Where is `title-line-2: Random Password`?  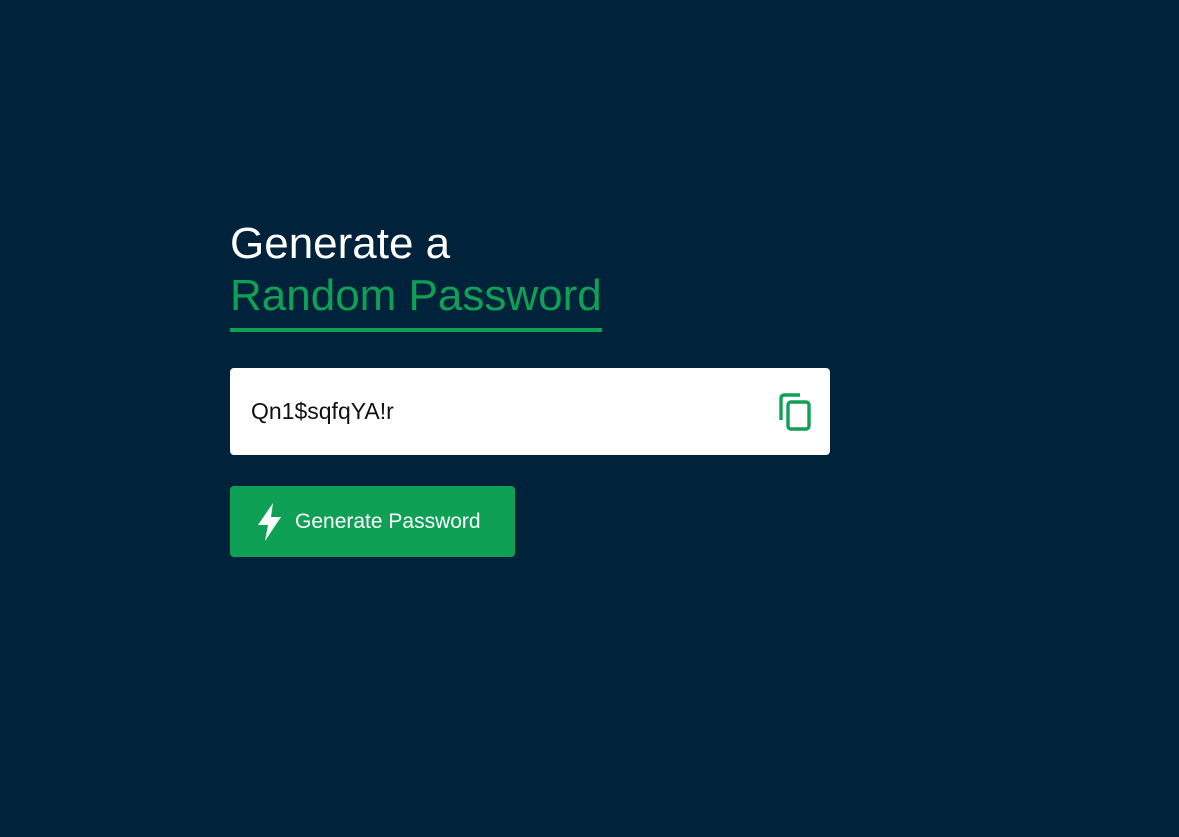
title-line-2: Random Password is located at coordinates (416, 301).